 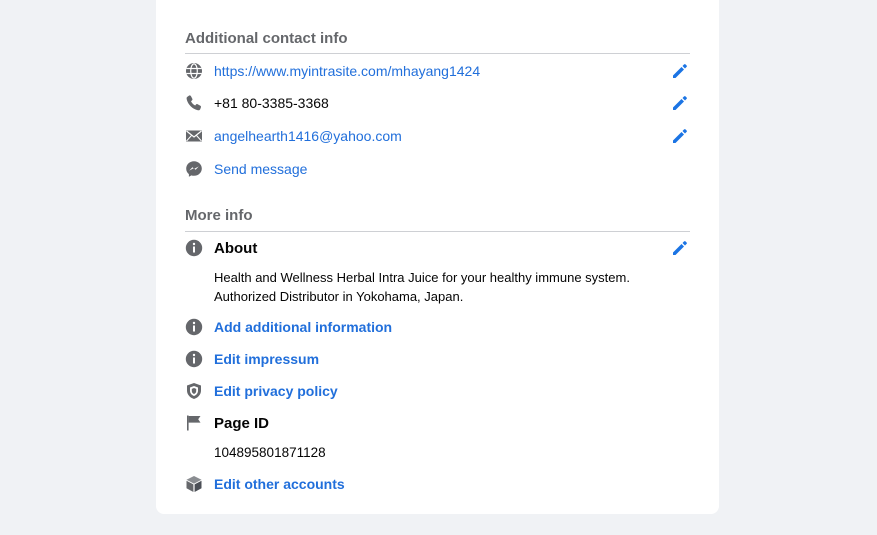 What do you see at coordinates (279, 484) in the screenshot?
I see `edit-other-accounts-link: Edit other accounts` at bounding box center [279, 484].